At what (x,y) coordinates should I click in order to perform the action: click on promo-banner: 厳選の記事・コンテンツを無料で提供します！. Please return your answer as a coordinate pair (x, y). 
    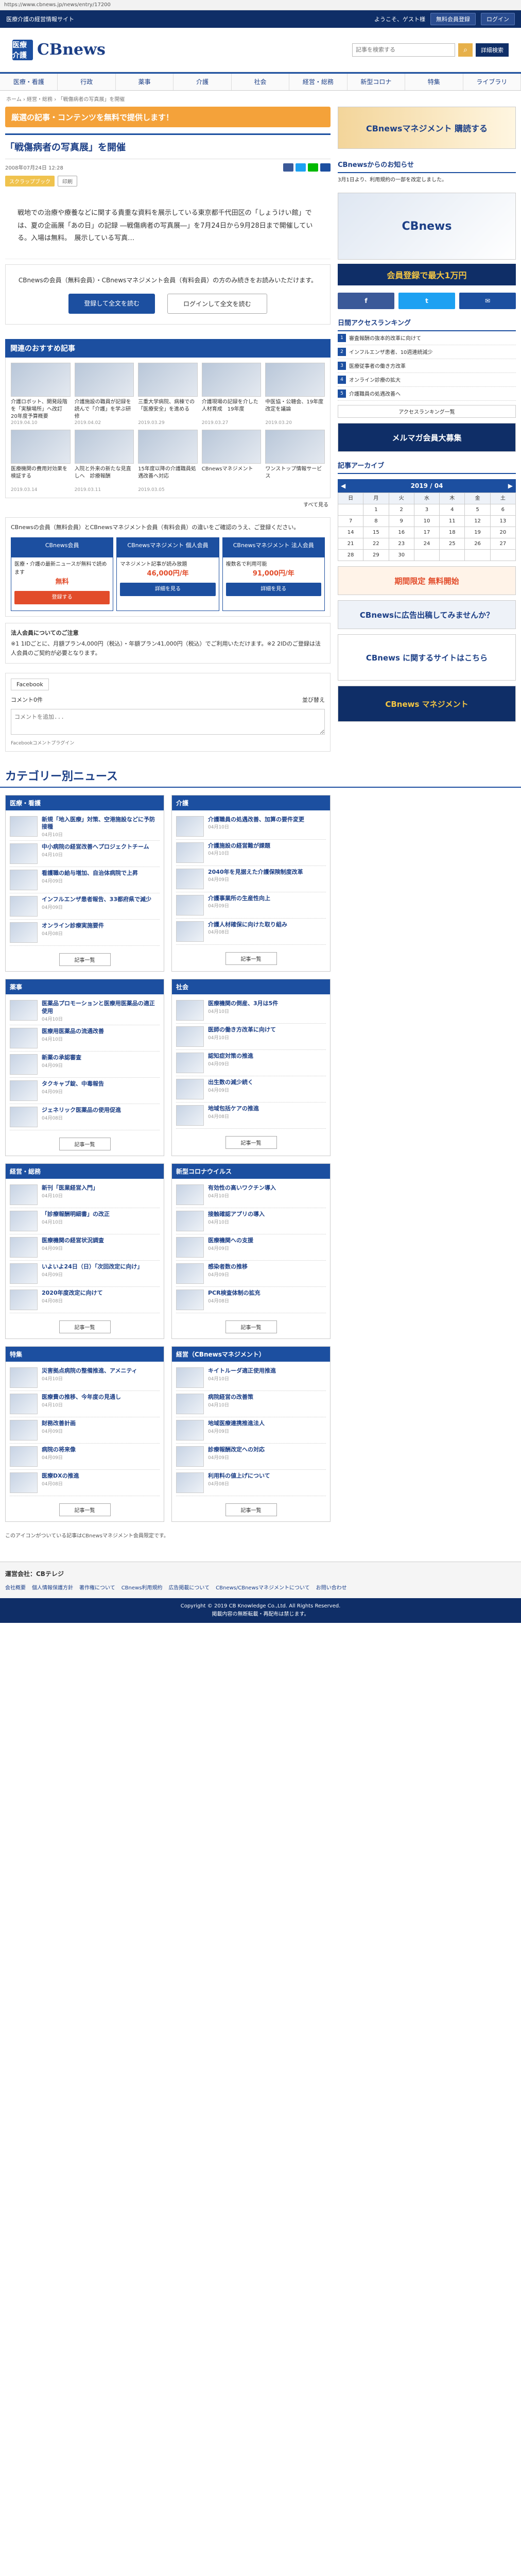
    Looking at the image, I should click on (168, 117).